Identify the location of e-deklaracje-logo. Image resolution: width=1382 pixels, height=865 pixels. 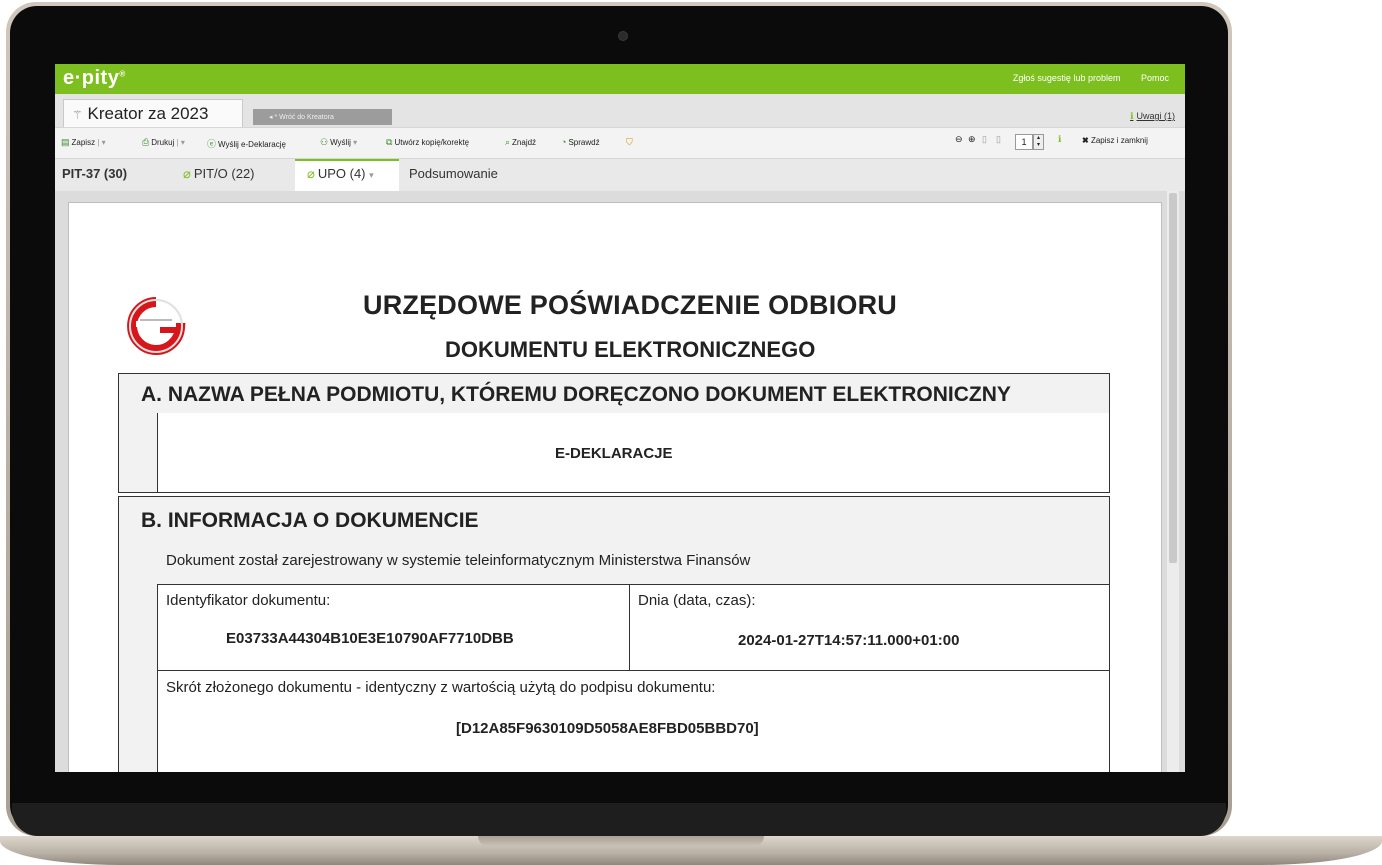
(156, 326).